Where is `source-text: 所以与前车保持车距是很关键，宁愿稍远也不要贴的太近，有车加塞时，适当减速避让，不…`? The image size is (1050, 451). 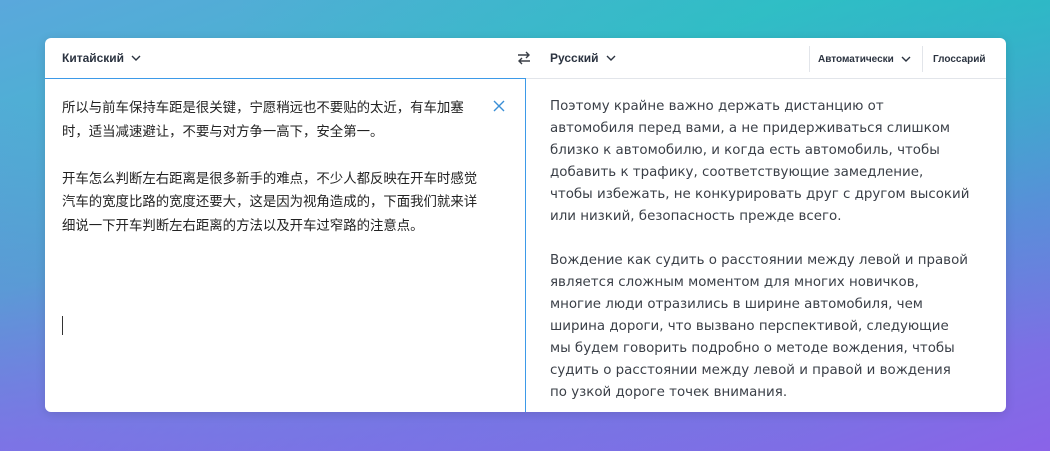
source-text: 所以与前车保持车距是很关键，宁愿稍远也不要贴的太近，有车加塞时，适当减速避让，不… is located at coordinates (272, 167).